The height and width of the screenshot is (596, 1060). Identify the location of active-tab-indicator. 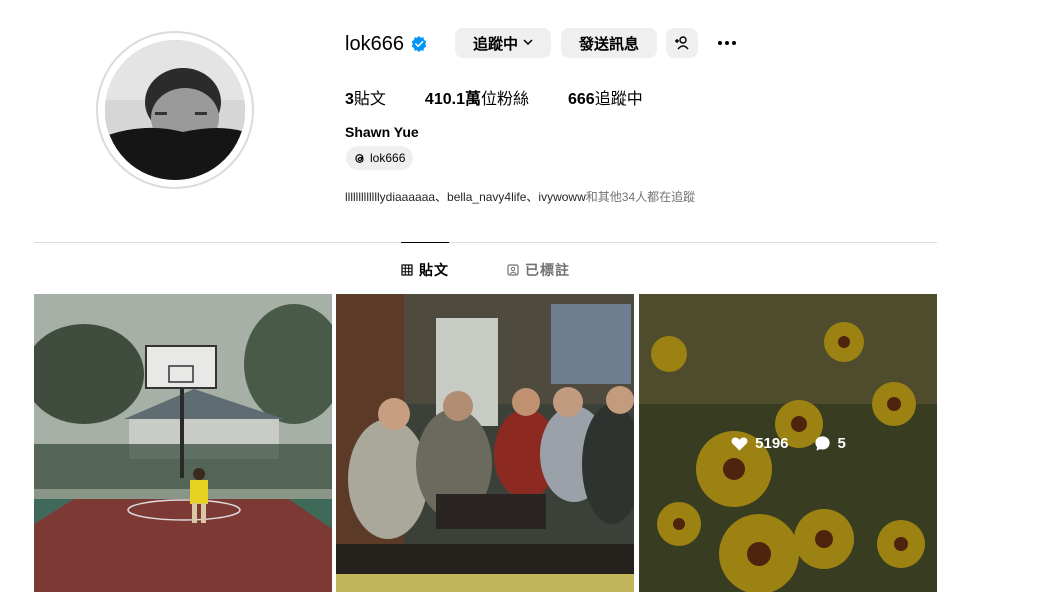
(425, 242).